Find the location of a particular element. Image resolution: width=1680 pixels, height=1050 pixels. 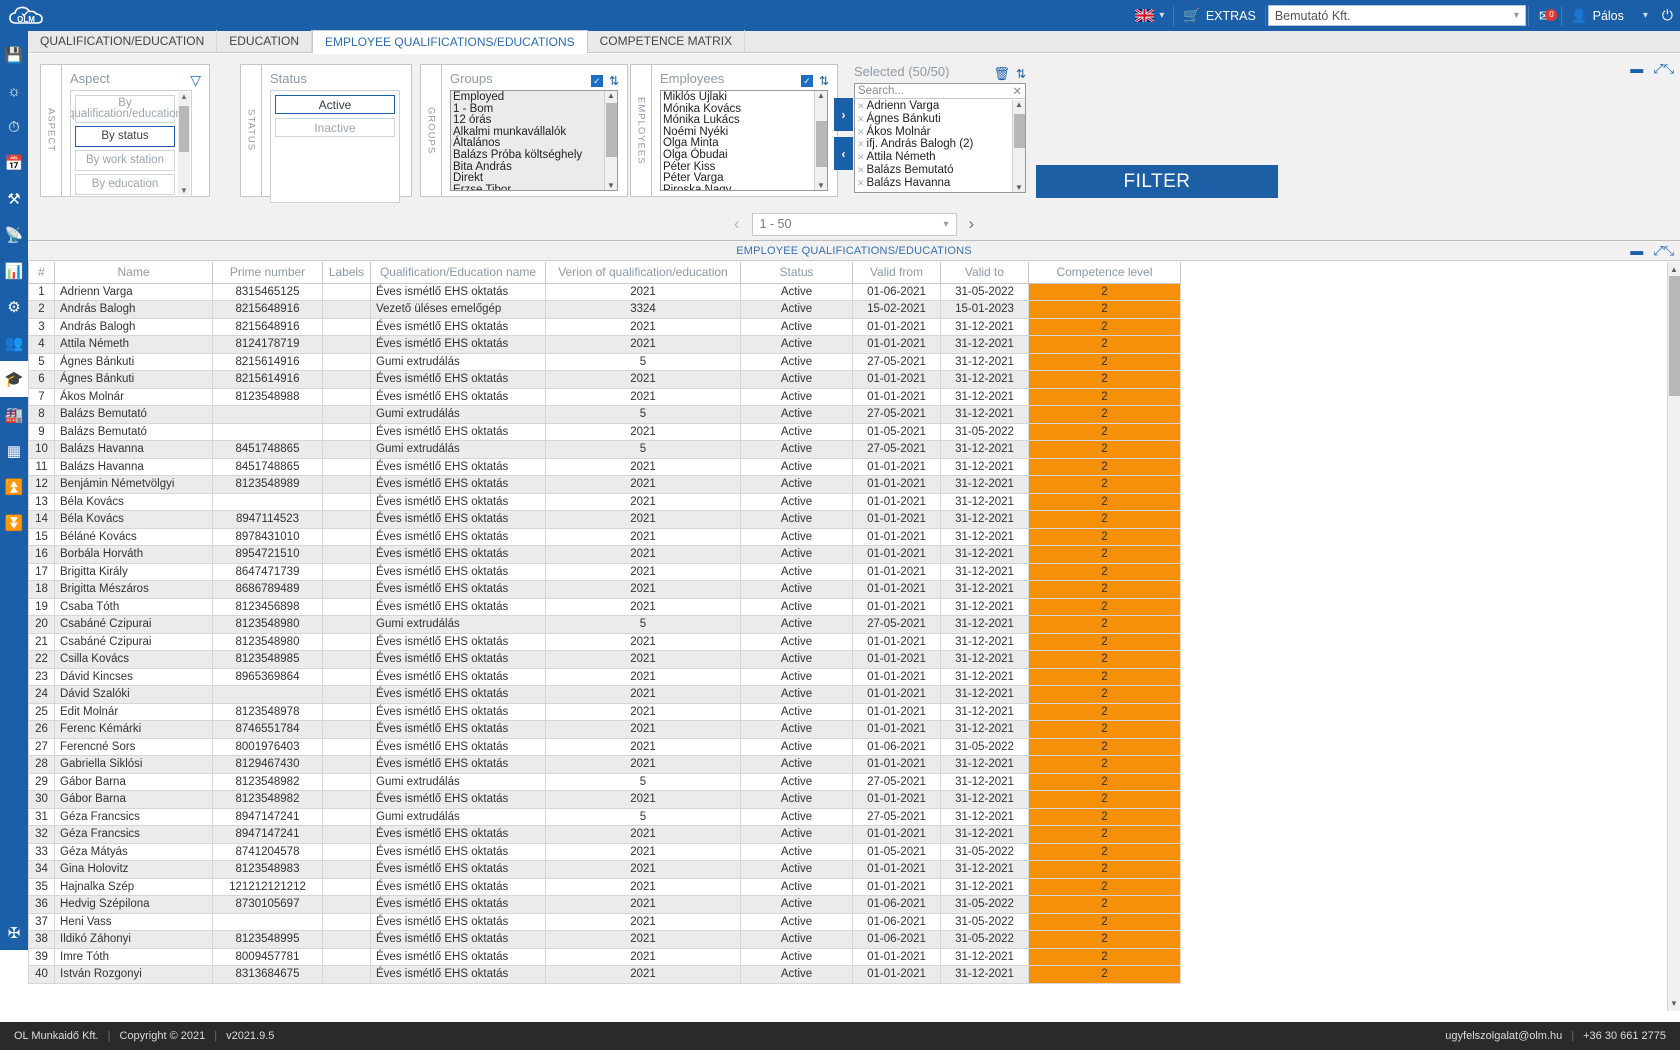

clear-search-icon: ✕ is located at coordinates (1017, 91).